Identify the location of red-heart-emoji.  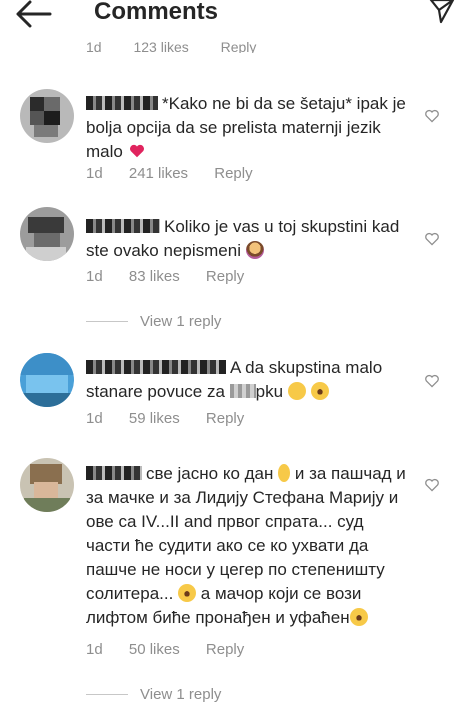
(136, 151).